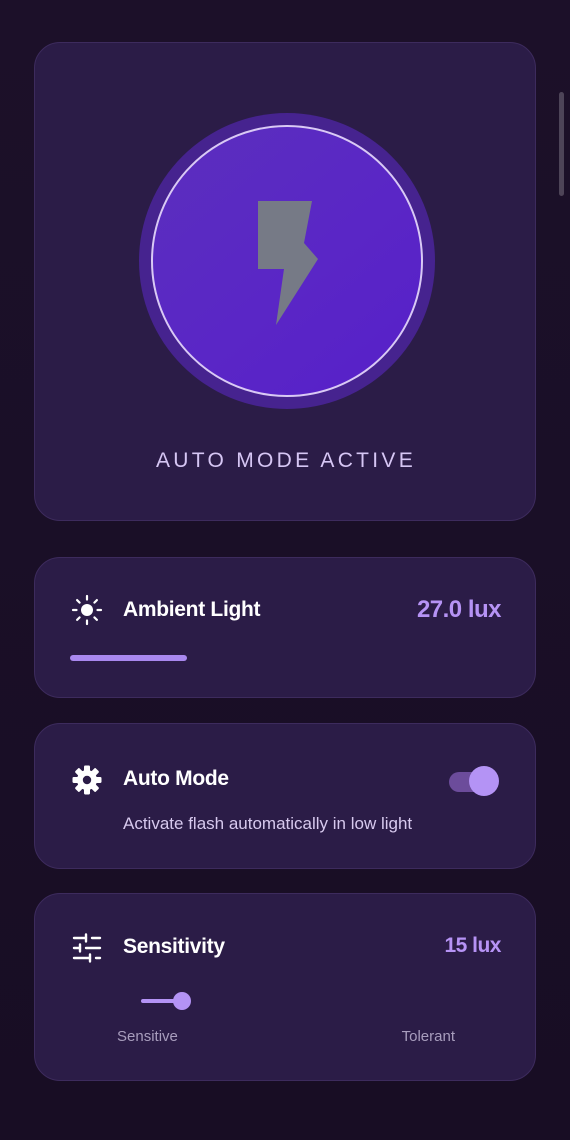 The height and width of the screenshot is (1140, 570). What do you see at coordinates (174, 946) in the screenshot?
I see `sensitivity-label: Sensitivity` at bounding box center [174, 946].